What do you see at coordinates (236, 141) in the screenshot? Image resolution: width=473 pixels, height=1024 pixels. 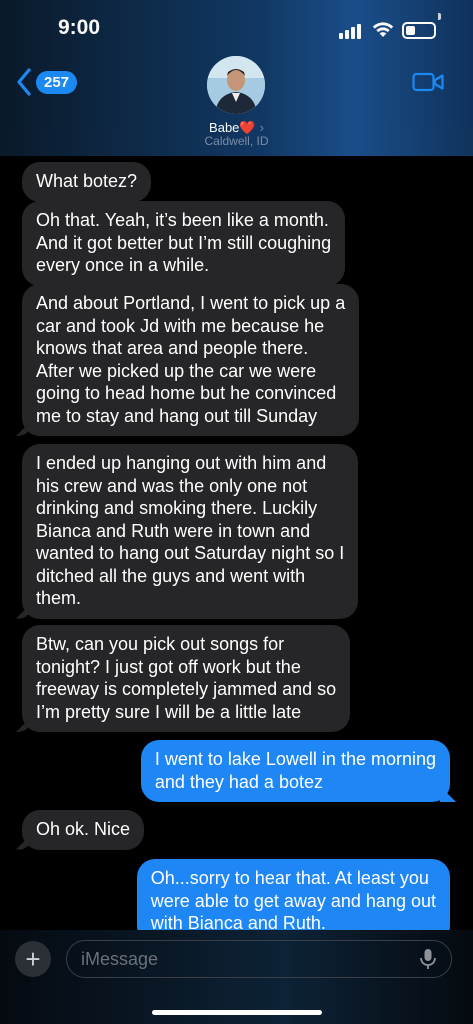 I see `contact-location: Caldwell, ID` at bounding box center [236, 141].